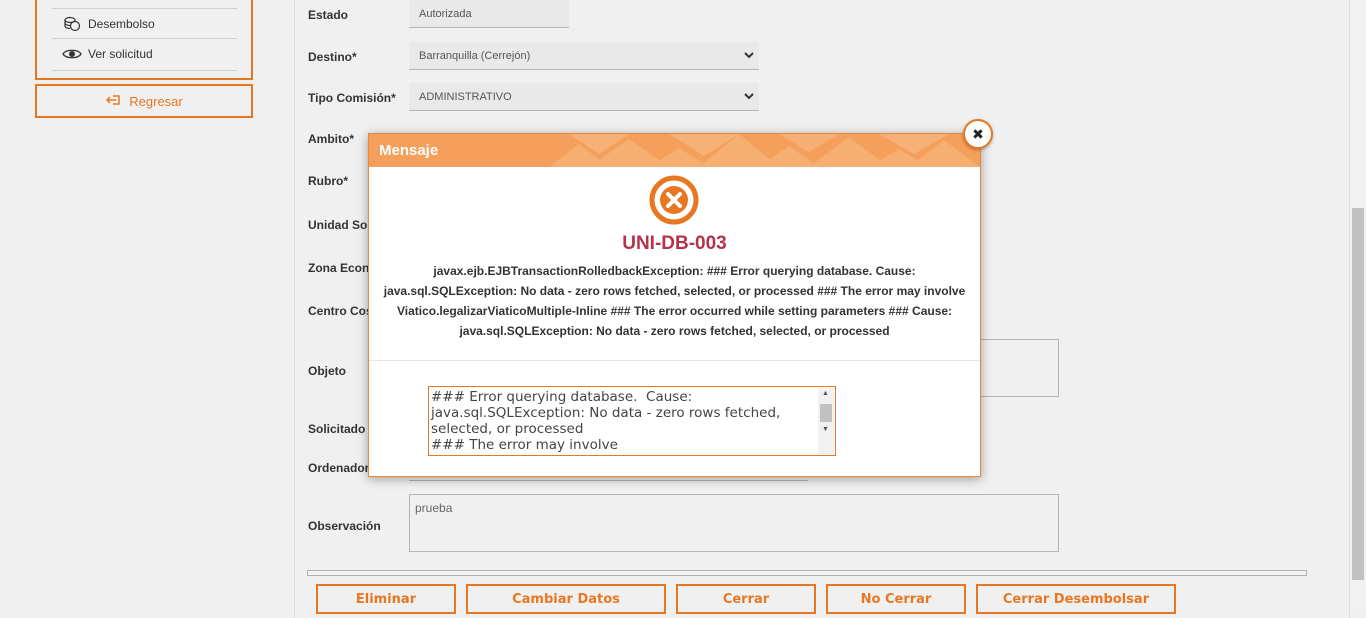 The image size is (1366, 618). I want to click on sidebar-item-label: Desembolso, so click(121, 23).